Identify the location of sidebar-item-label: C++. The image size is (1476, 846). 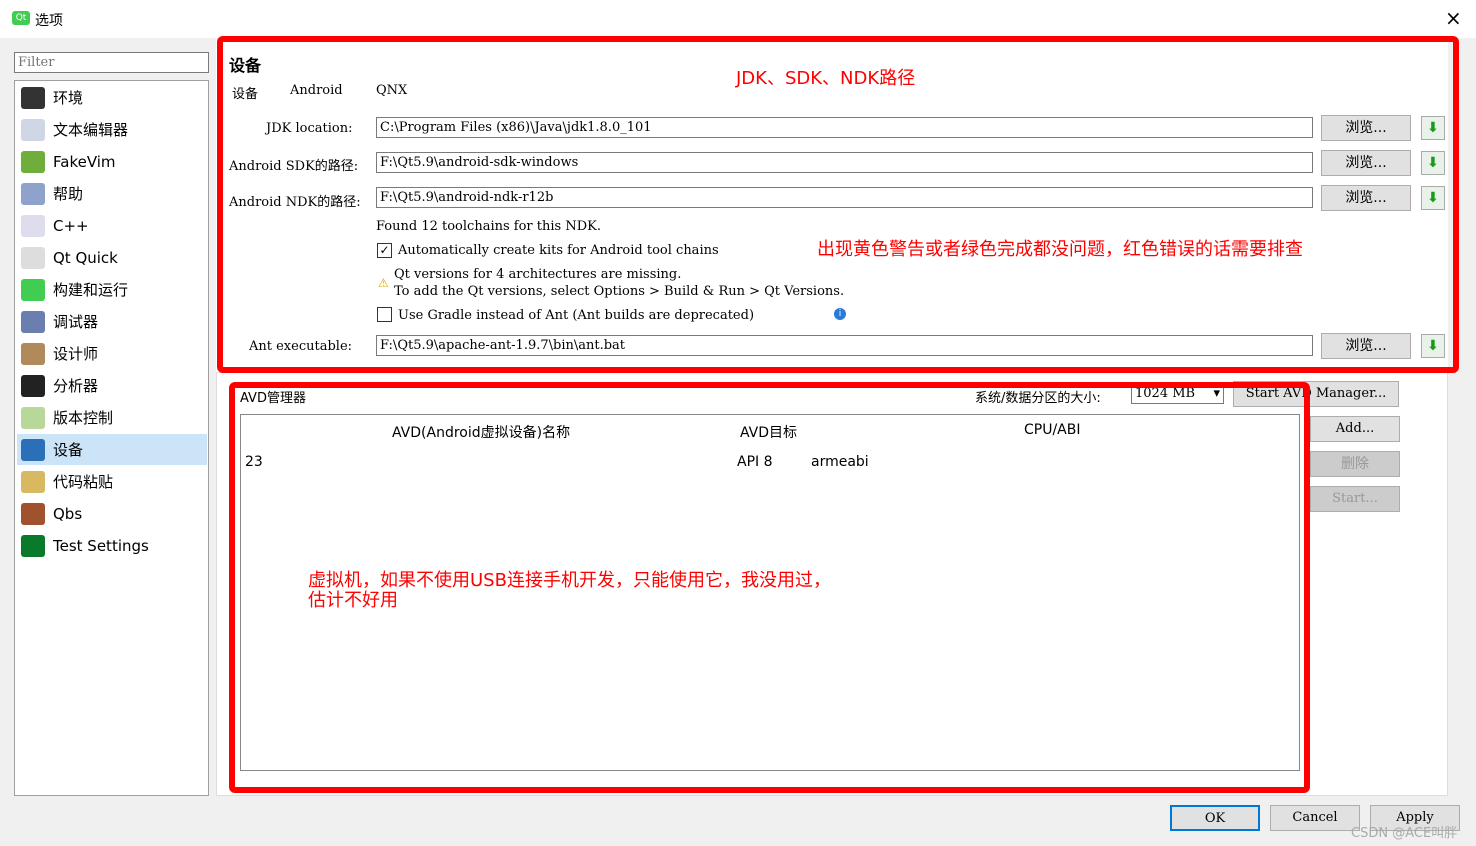
(71, 225).